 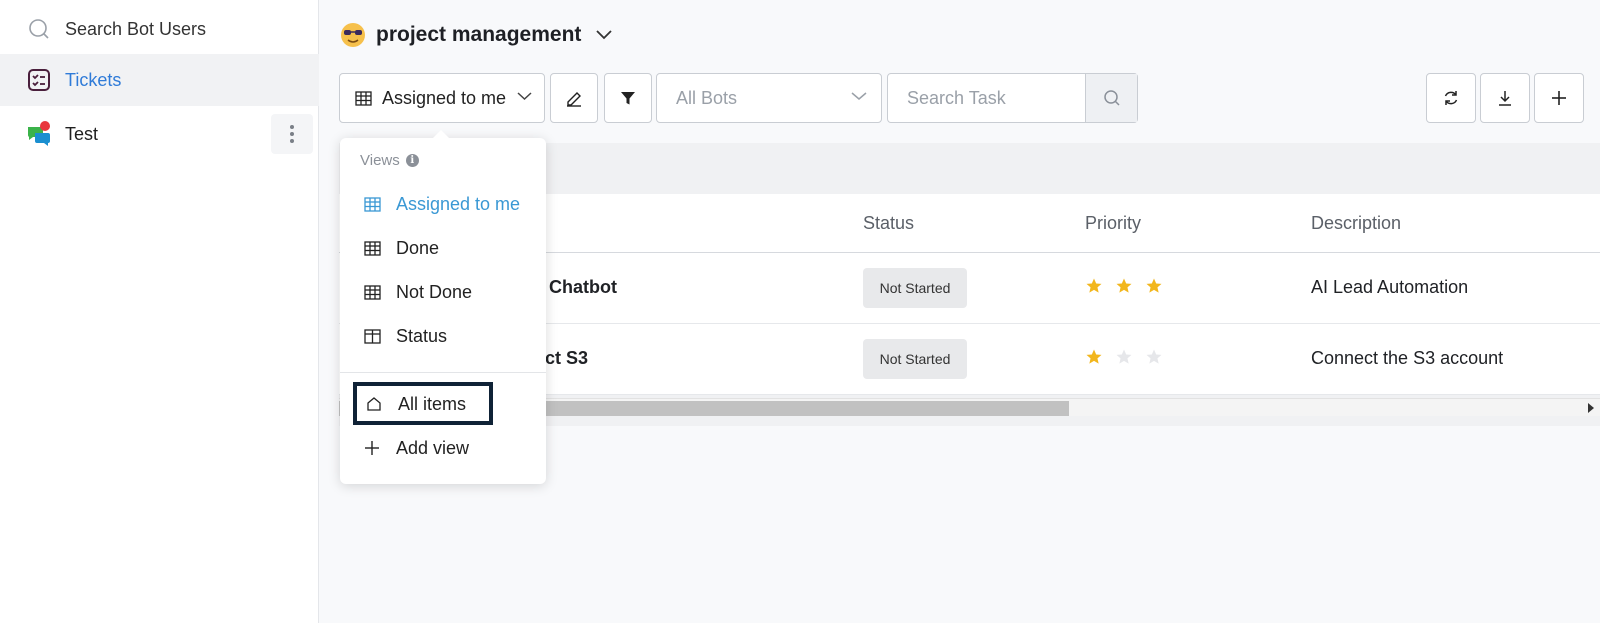 I want to click on view-select: Assigned to me, so click(x=442, y=98).